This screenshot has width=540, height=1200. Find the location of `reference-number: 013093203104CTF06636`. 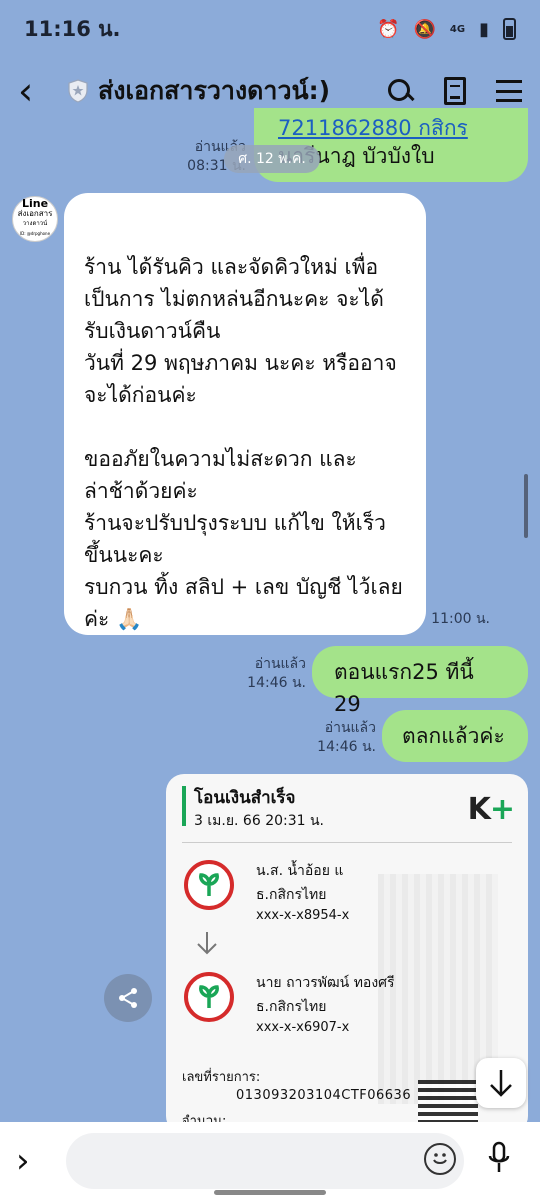

reference-number: 013093203104CTF06636 is located at coordinates (324, 1095).